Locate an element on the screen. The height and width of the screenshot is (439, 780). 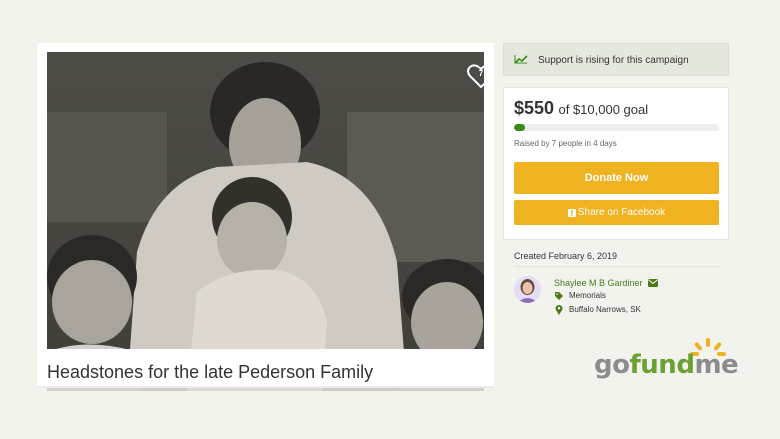
created-date: Created February 6, 2019 is located at coordinates (566, 256).